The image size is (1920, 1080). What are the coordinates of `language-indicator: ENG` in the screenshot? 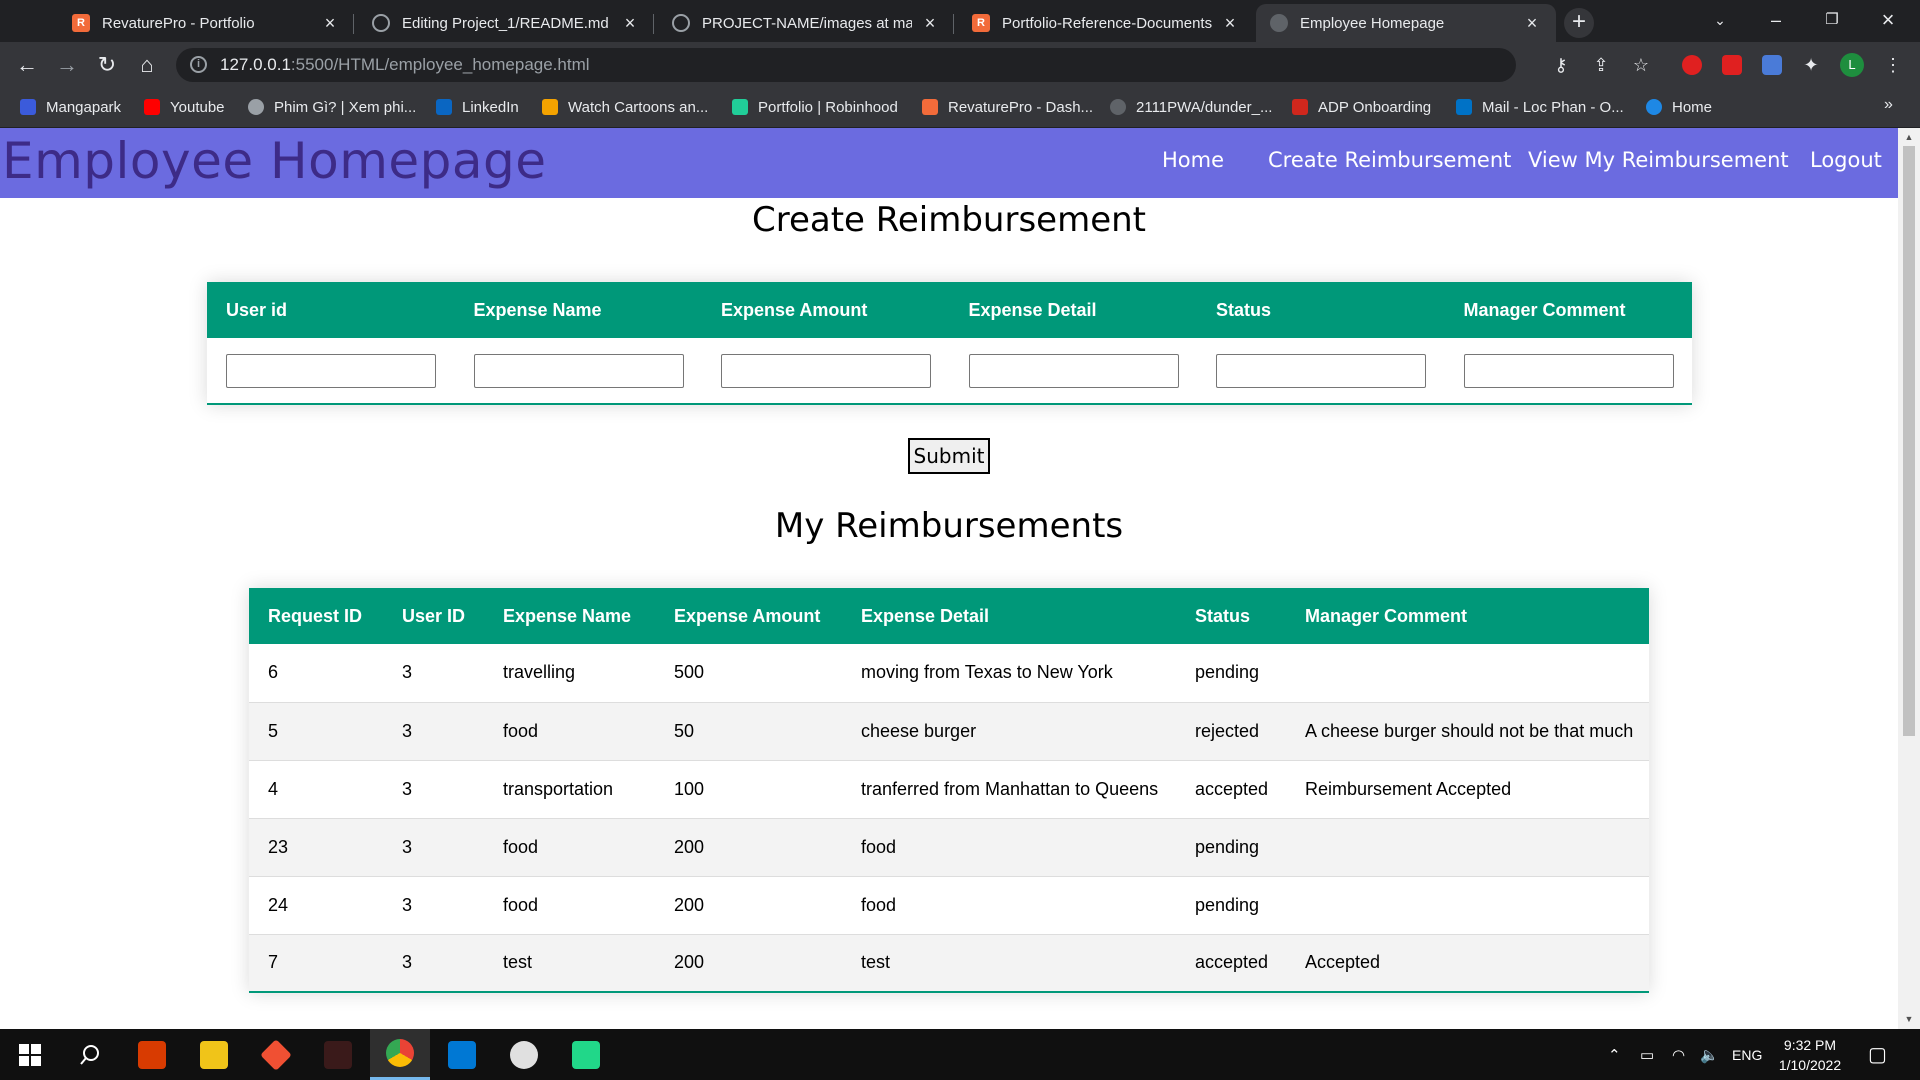 It's located at (1747, 1054).